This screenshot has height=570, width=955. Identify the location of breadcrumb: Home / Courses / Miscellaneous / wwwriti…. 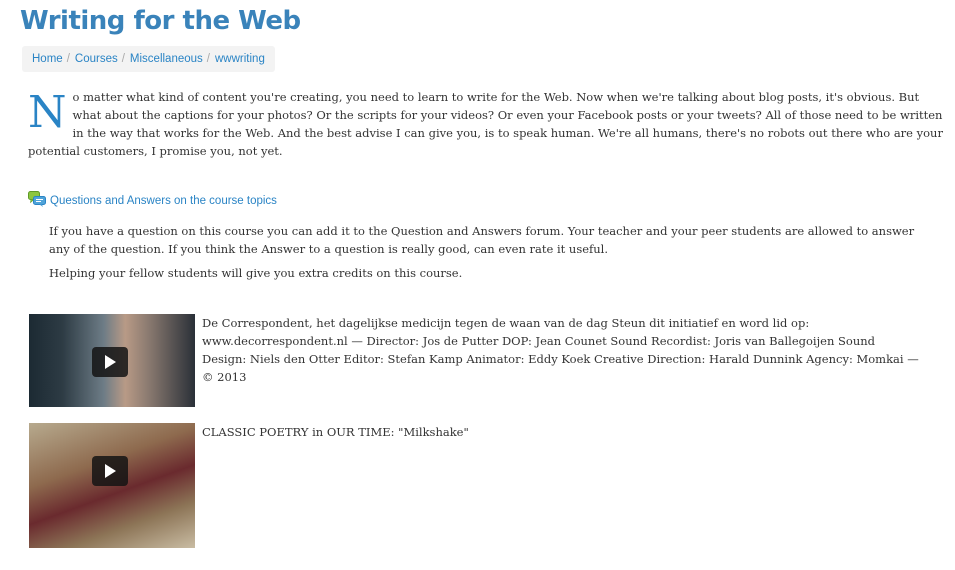
(148, 59).